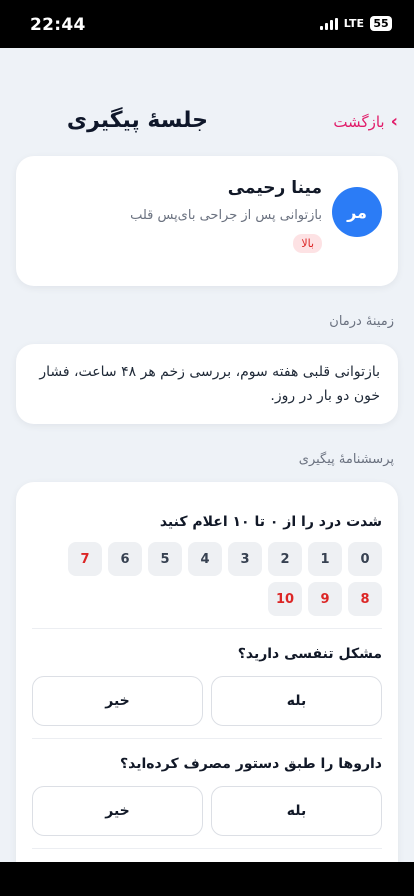 The height and width of the screenshot is (896, 414). Describe the element at coordinates (346, 459) in the screenshot. I see `questionnaire-section-label: پرسشنامهٔ پیگیری` at that location.